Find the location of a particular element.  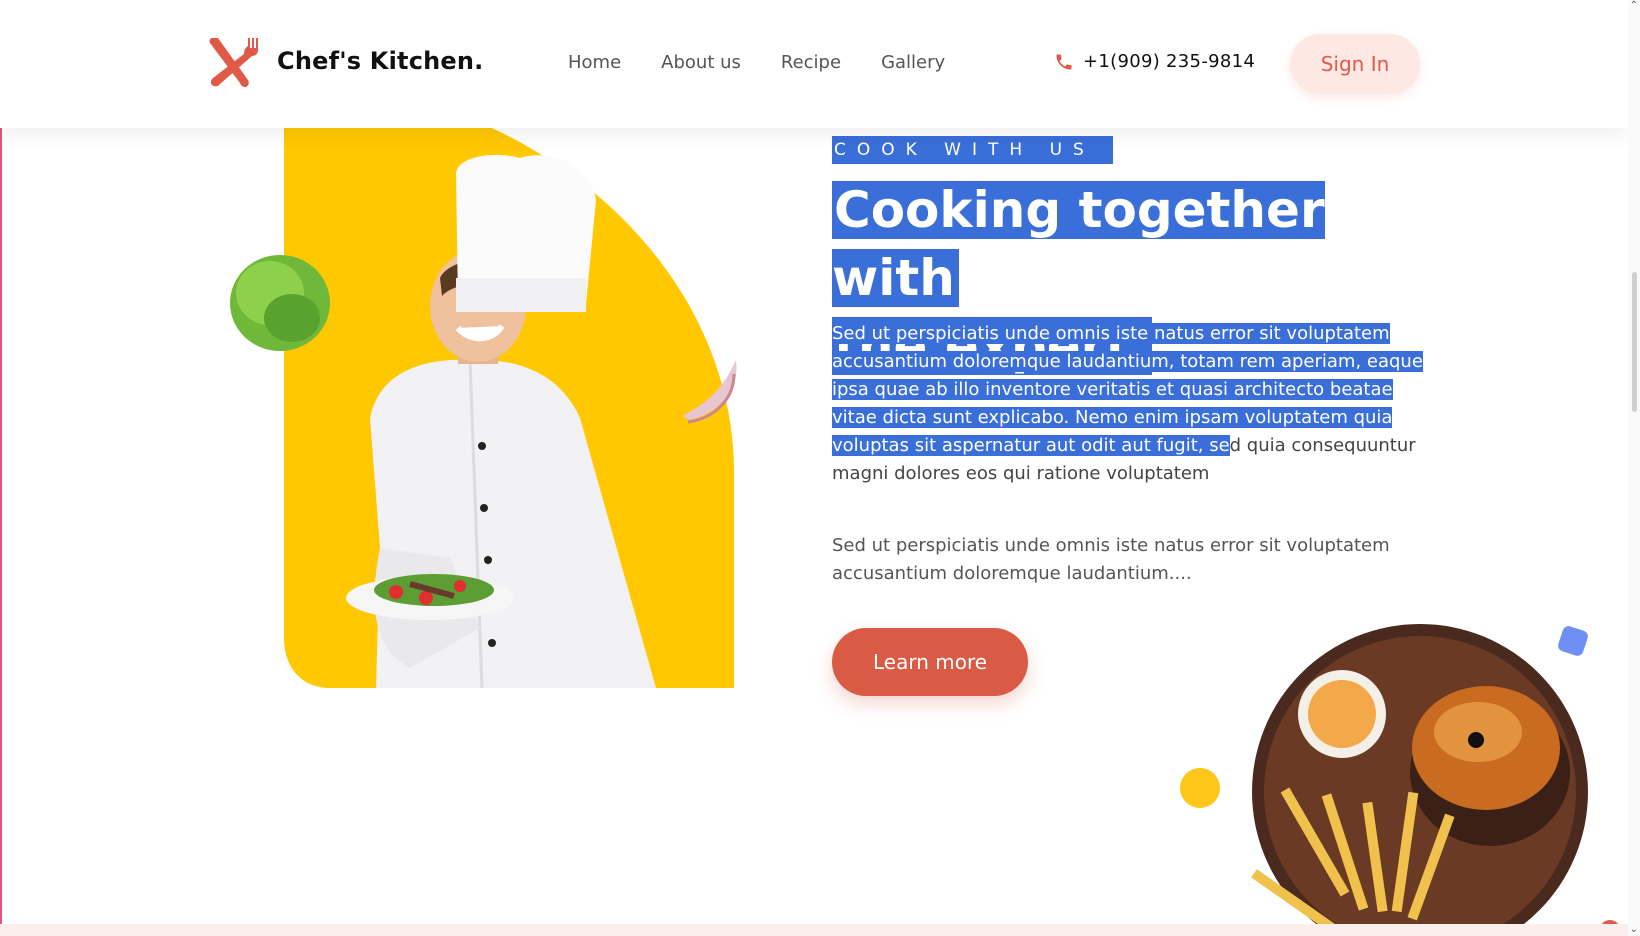

scroll-down-icon: ⌄ is located at coordinates (1634, 930).